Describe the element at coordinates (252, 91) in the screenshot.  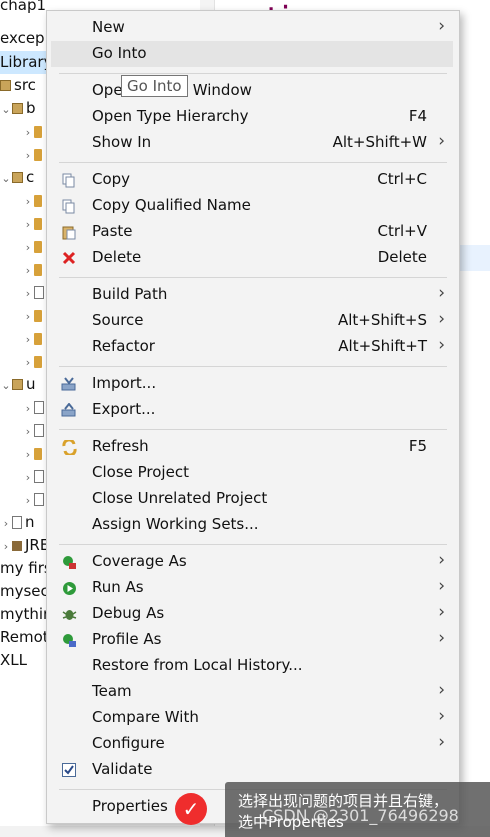
I see `menu-item-open-in-new-window: Open in New Window` at that location.